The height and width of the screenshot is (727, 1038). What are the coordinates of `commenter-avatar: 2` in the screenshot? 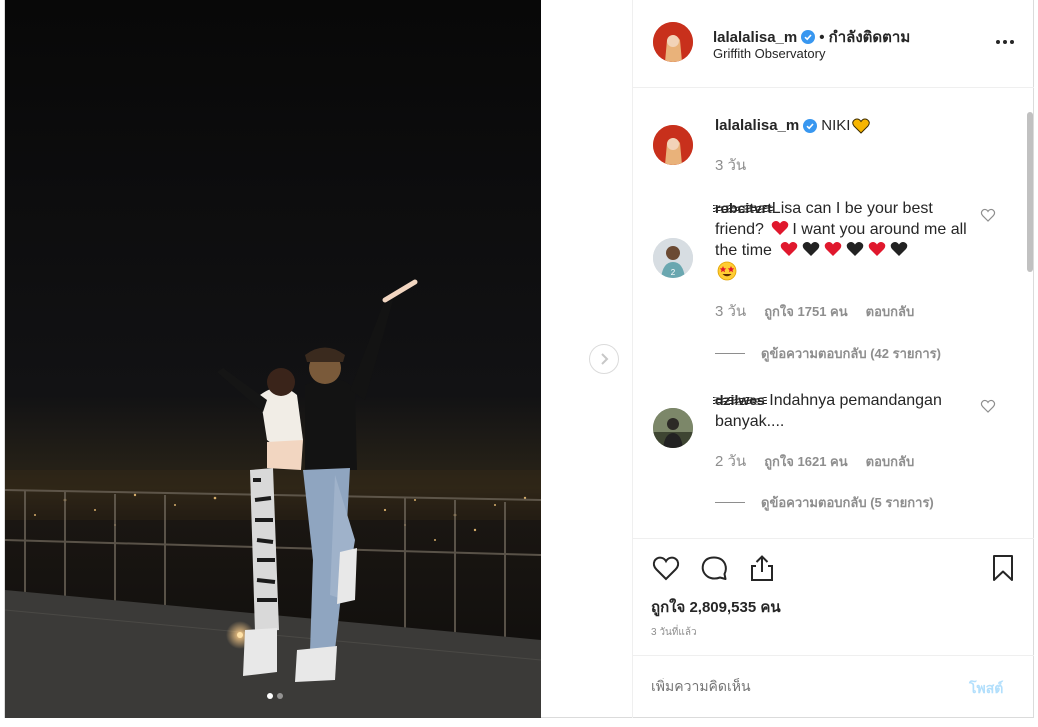 It's located at (673, 258).